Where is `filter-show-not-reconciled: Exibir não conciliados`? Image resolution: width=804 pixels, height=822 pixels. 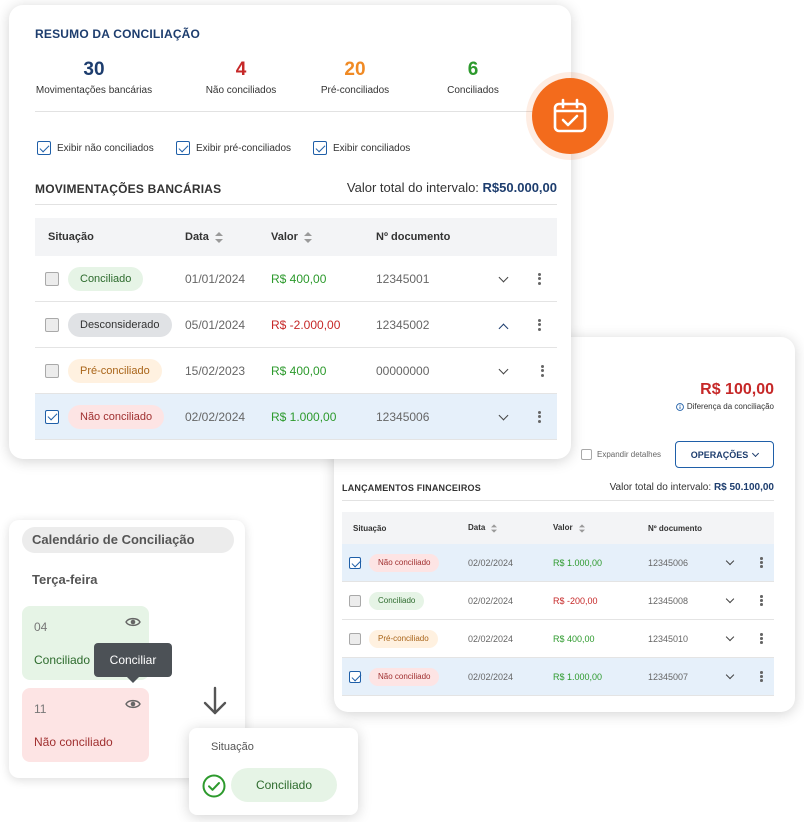
filter-show-not-reconciled: Exibir não conciliados is located at coordinates (95, 148).